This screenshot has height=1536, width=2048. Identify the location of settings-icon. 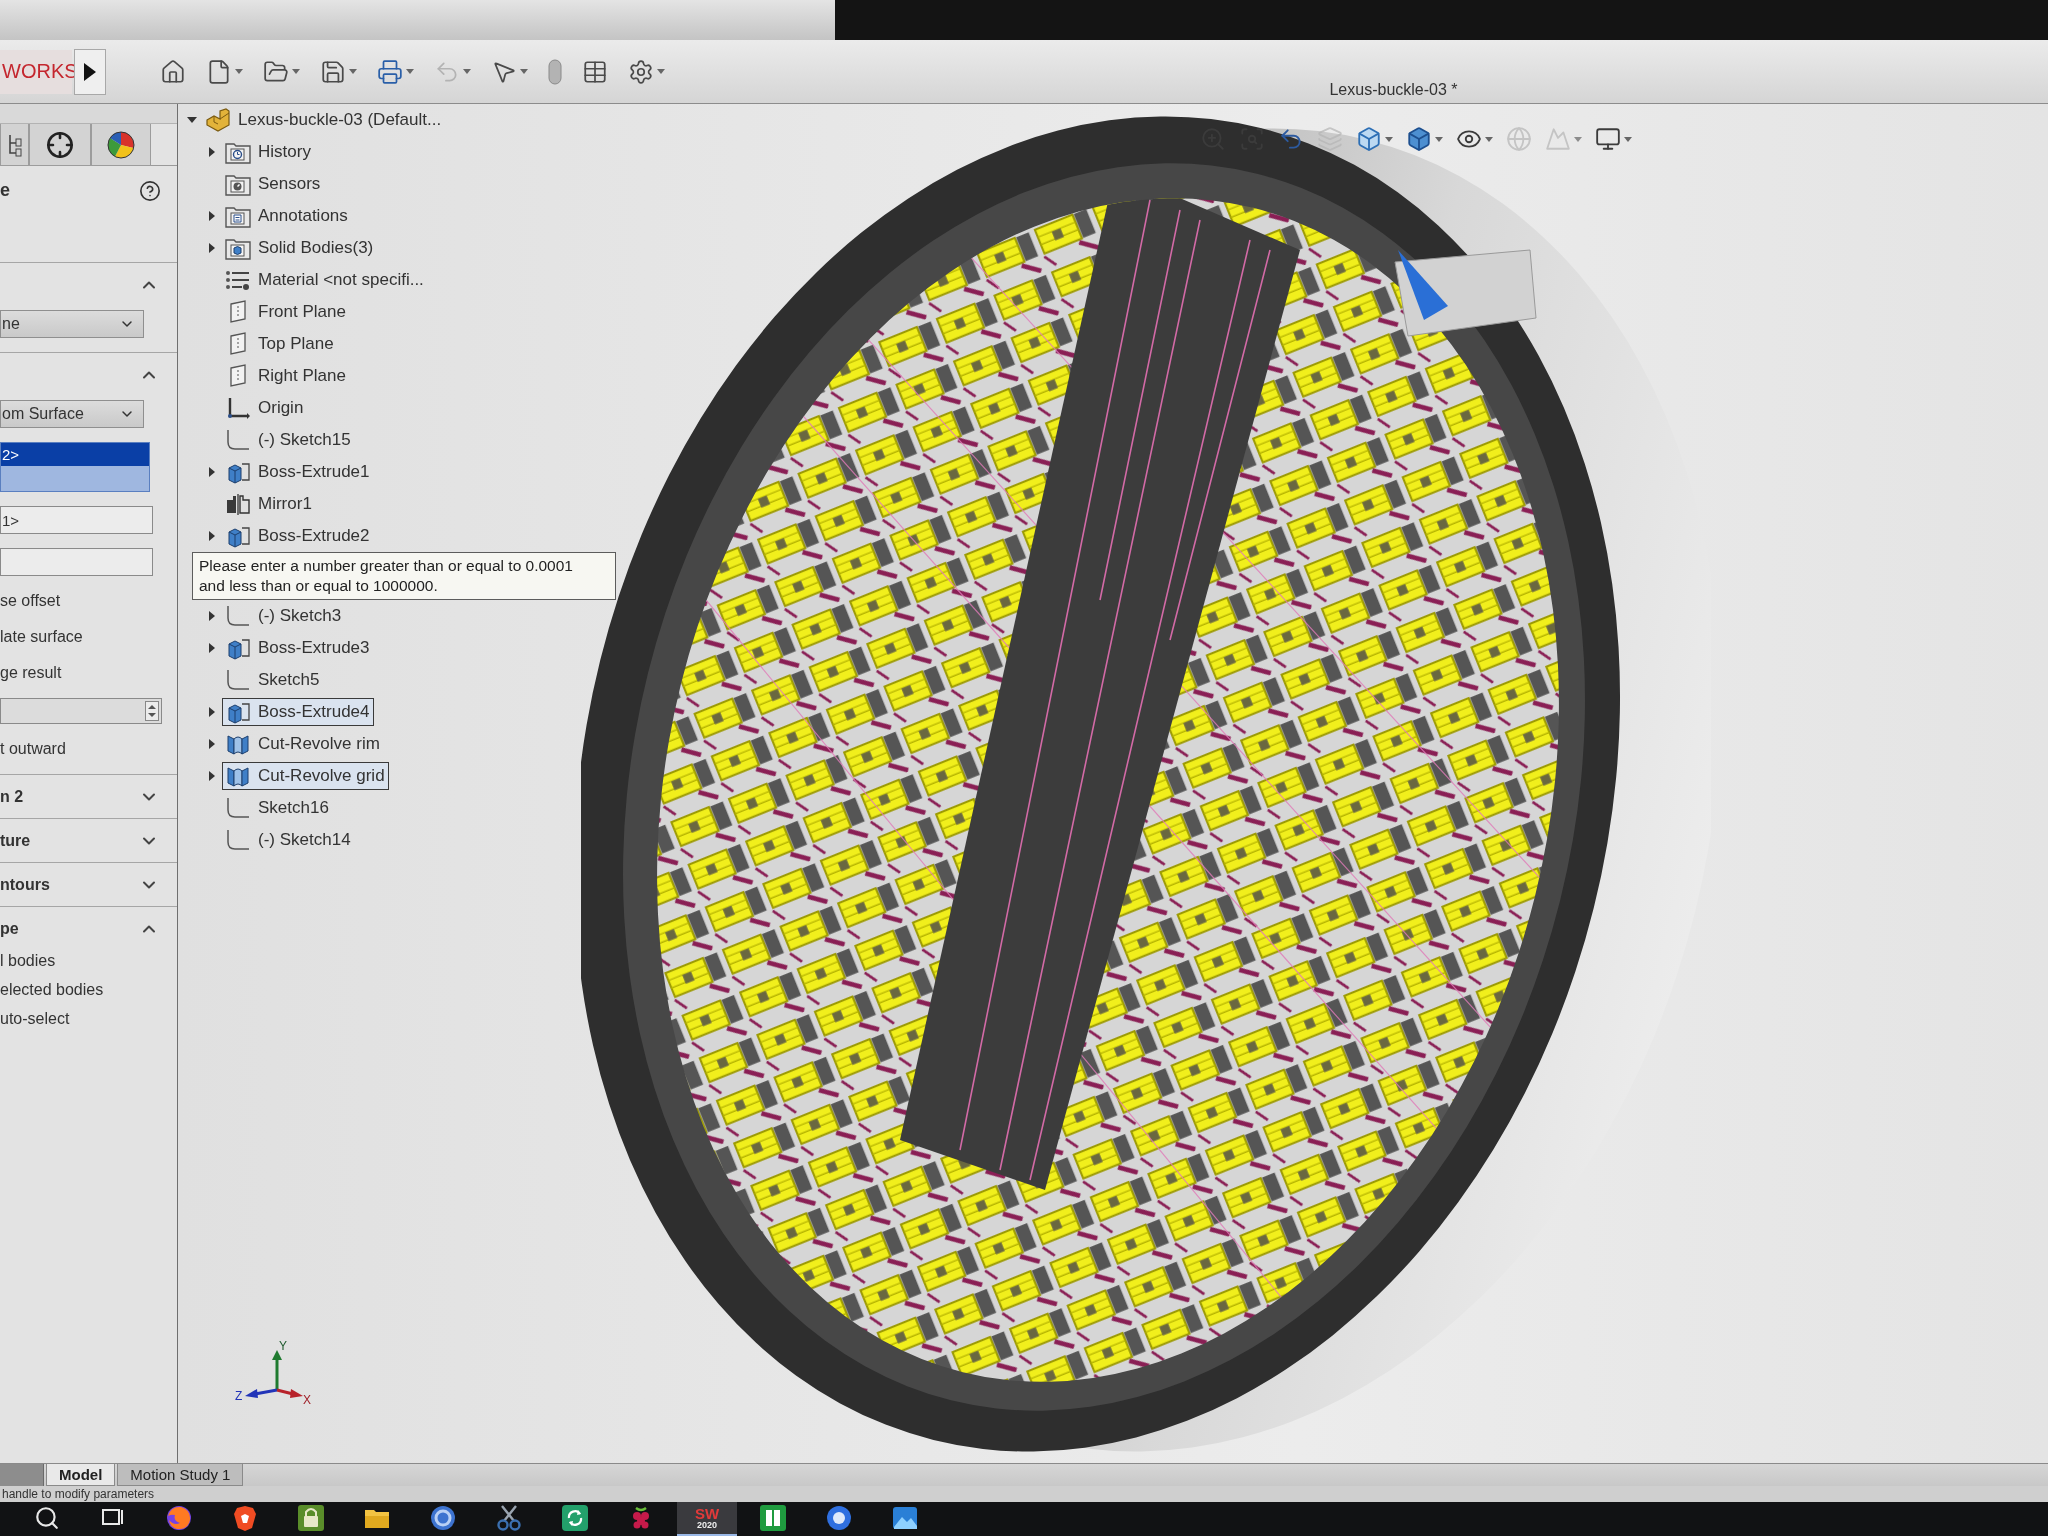
(641, 71).